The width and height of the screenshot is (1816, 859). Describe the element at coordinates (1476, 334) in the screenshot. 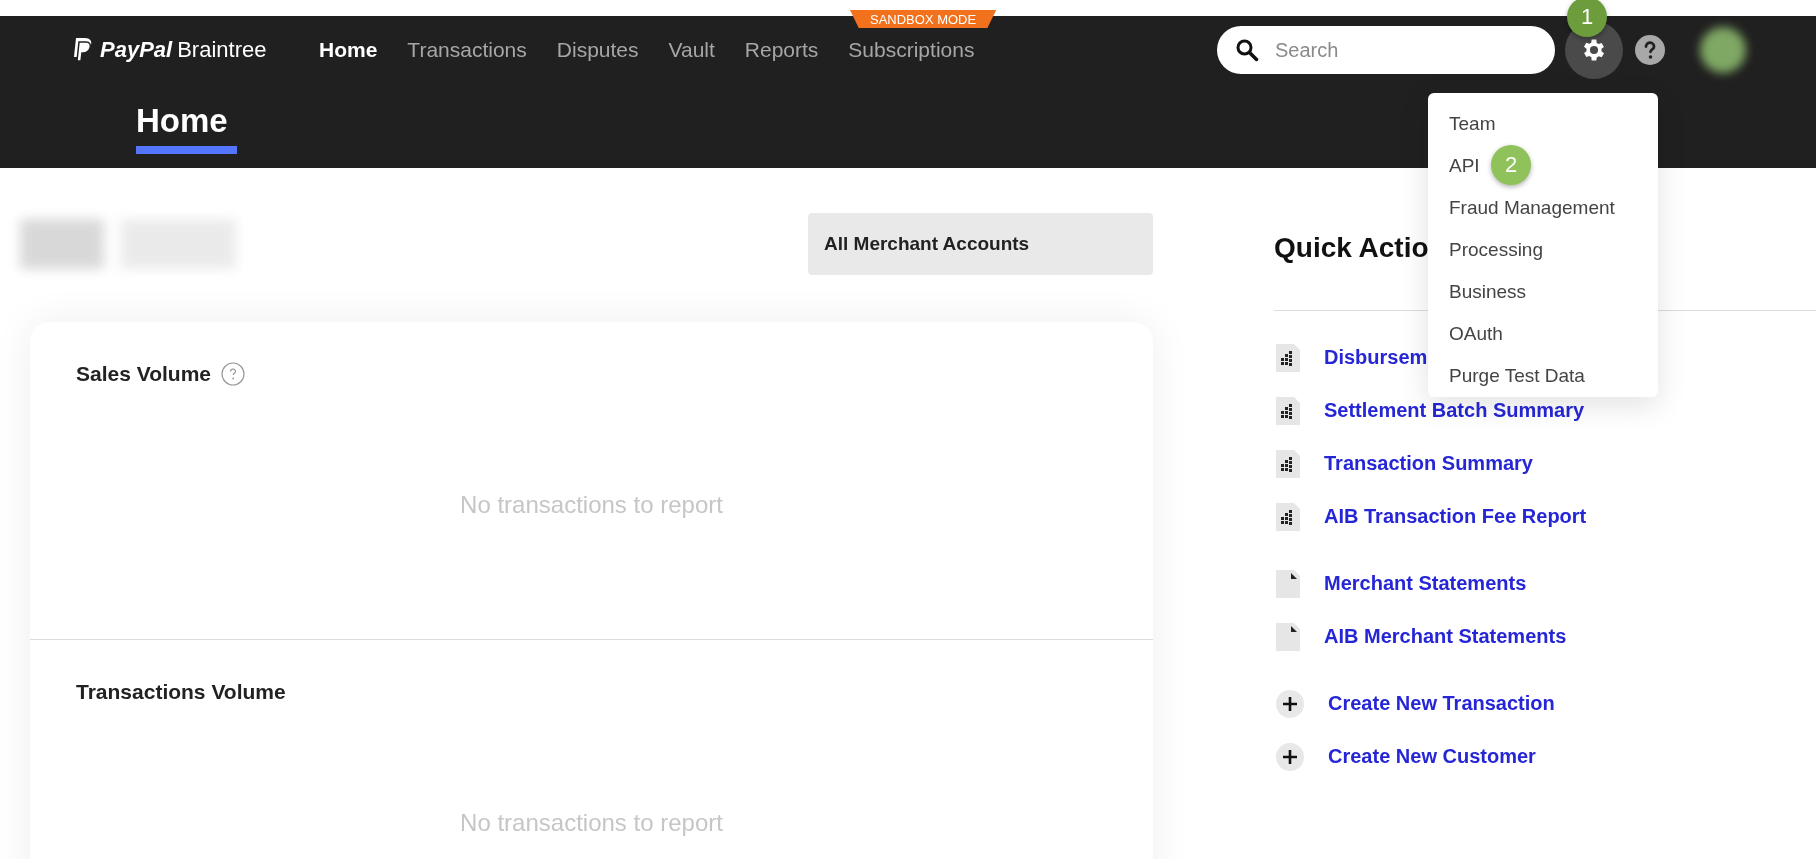

I see `menu-item: OAuth` at that location.